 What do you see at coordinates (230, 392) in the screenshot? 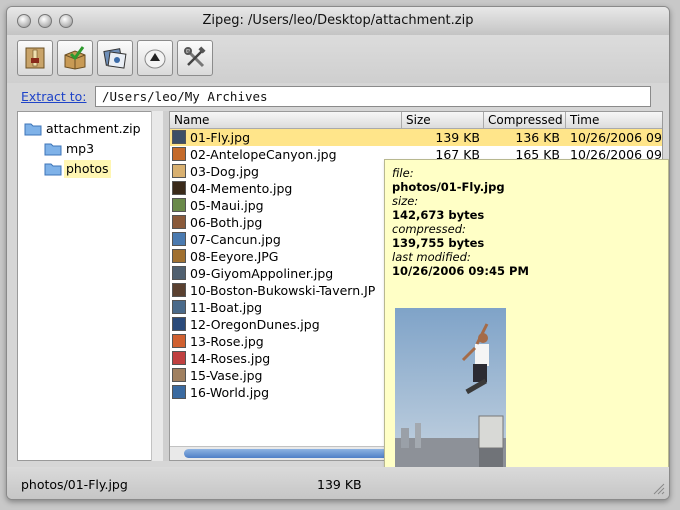
I see `cell-name: 16-World.jpg` at bounding box center [230, 392].